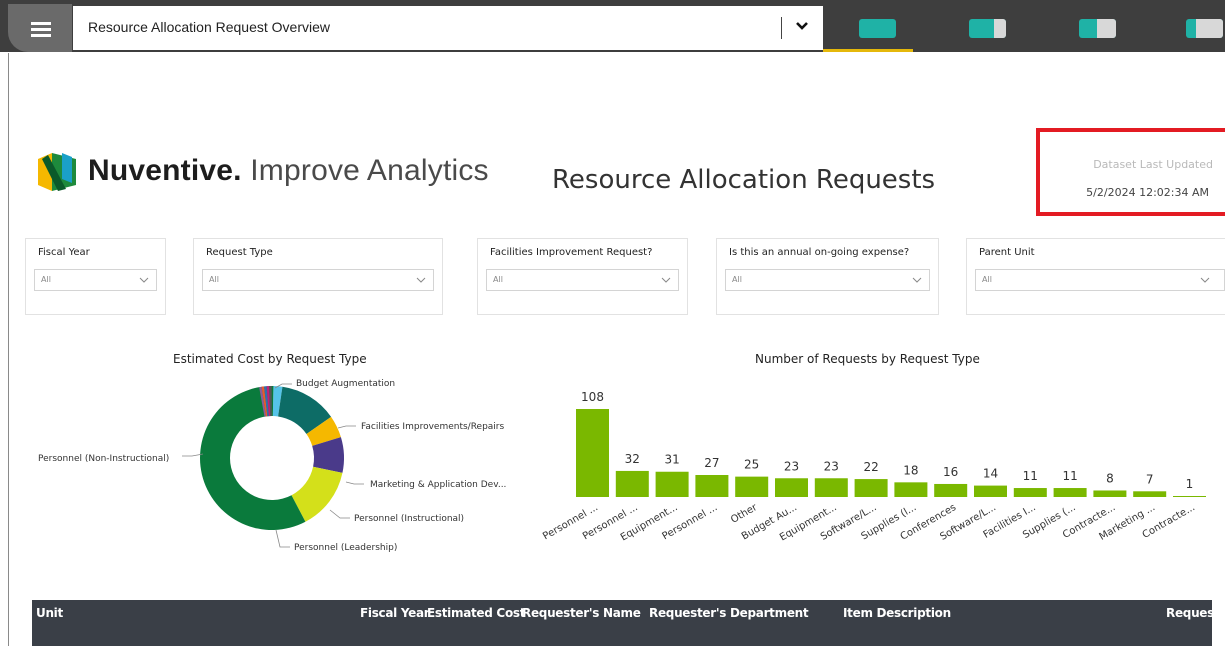 The width and height of the screenshot is (1225, 646). I want to click on donut-label: Budget Augmentation, so click(345, 384).